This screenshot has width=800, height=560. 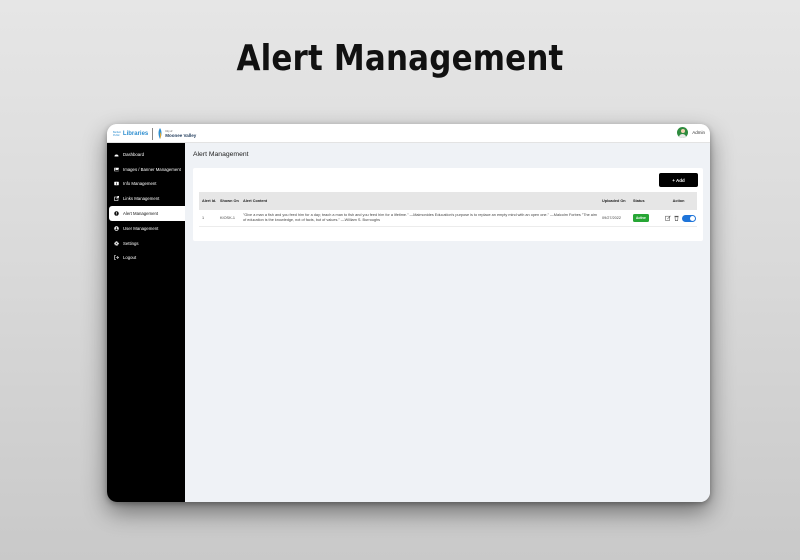 I want to click on logout-icon, so click(x=116, y=258).